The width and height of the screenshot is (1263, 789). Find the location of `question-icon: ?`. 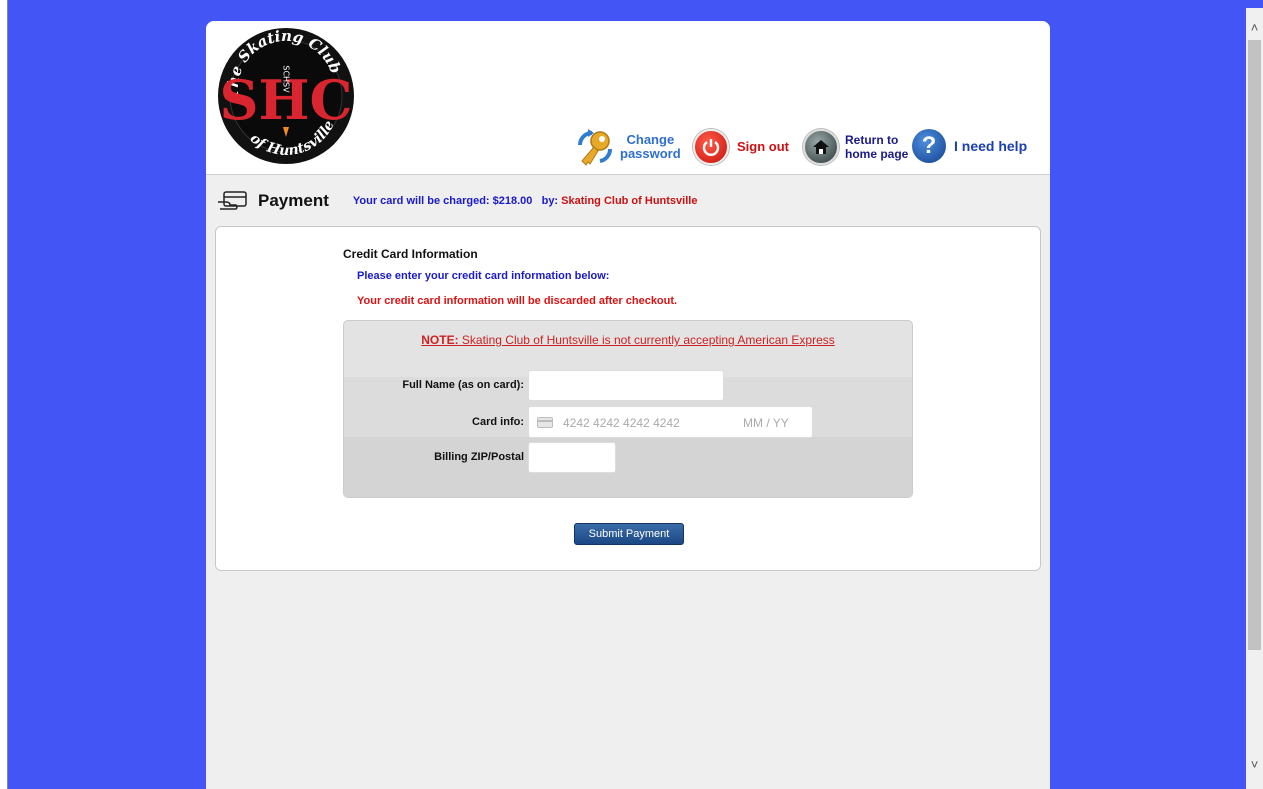

question-icon: ? is located at coordinates (929, 146).